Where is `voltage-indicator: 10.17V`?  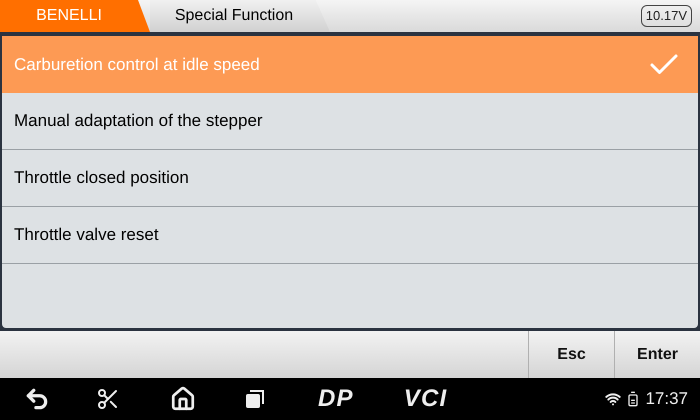 voltage-indicator: 10.17V is located at coordinates (666, 16).